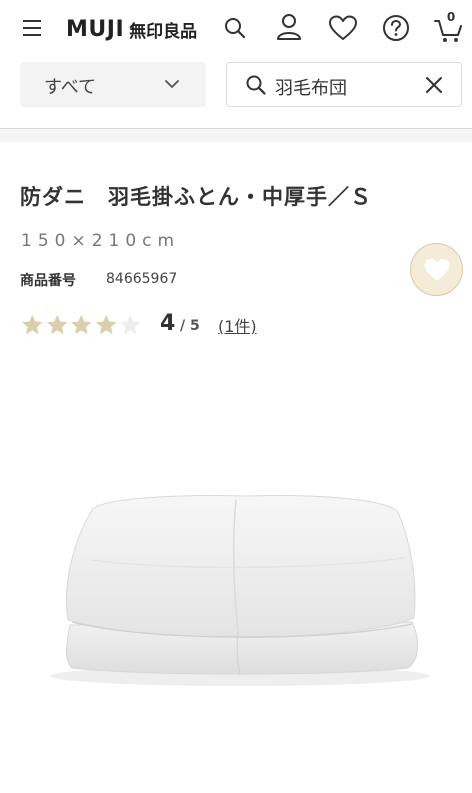 The image size is (472, 793). I want to click on menu-icon, so click(33, 28).